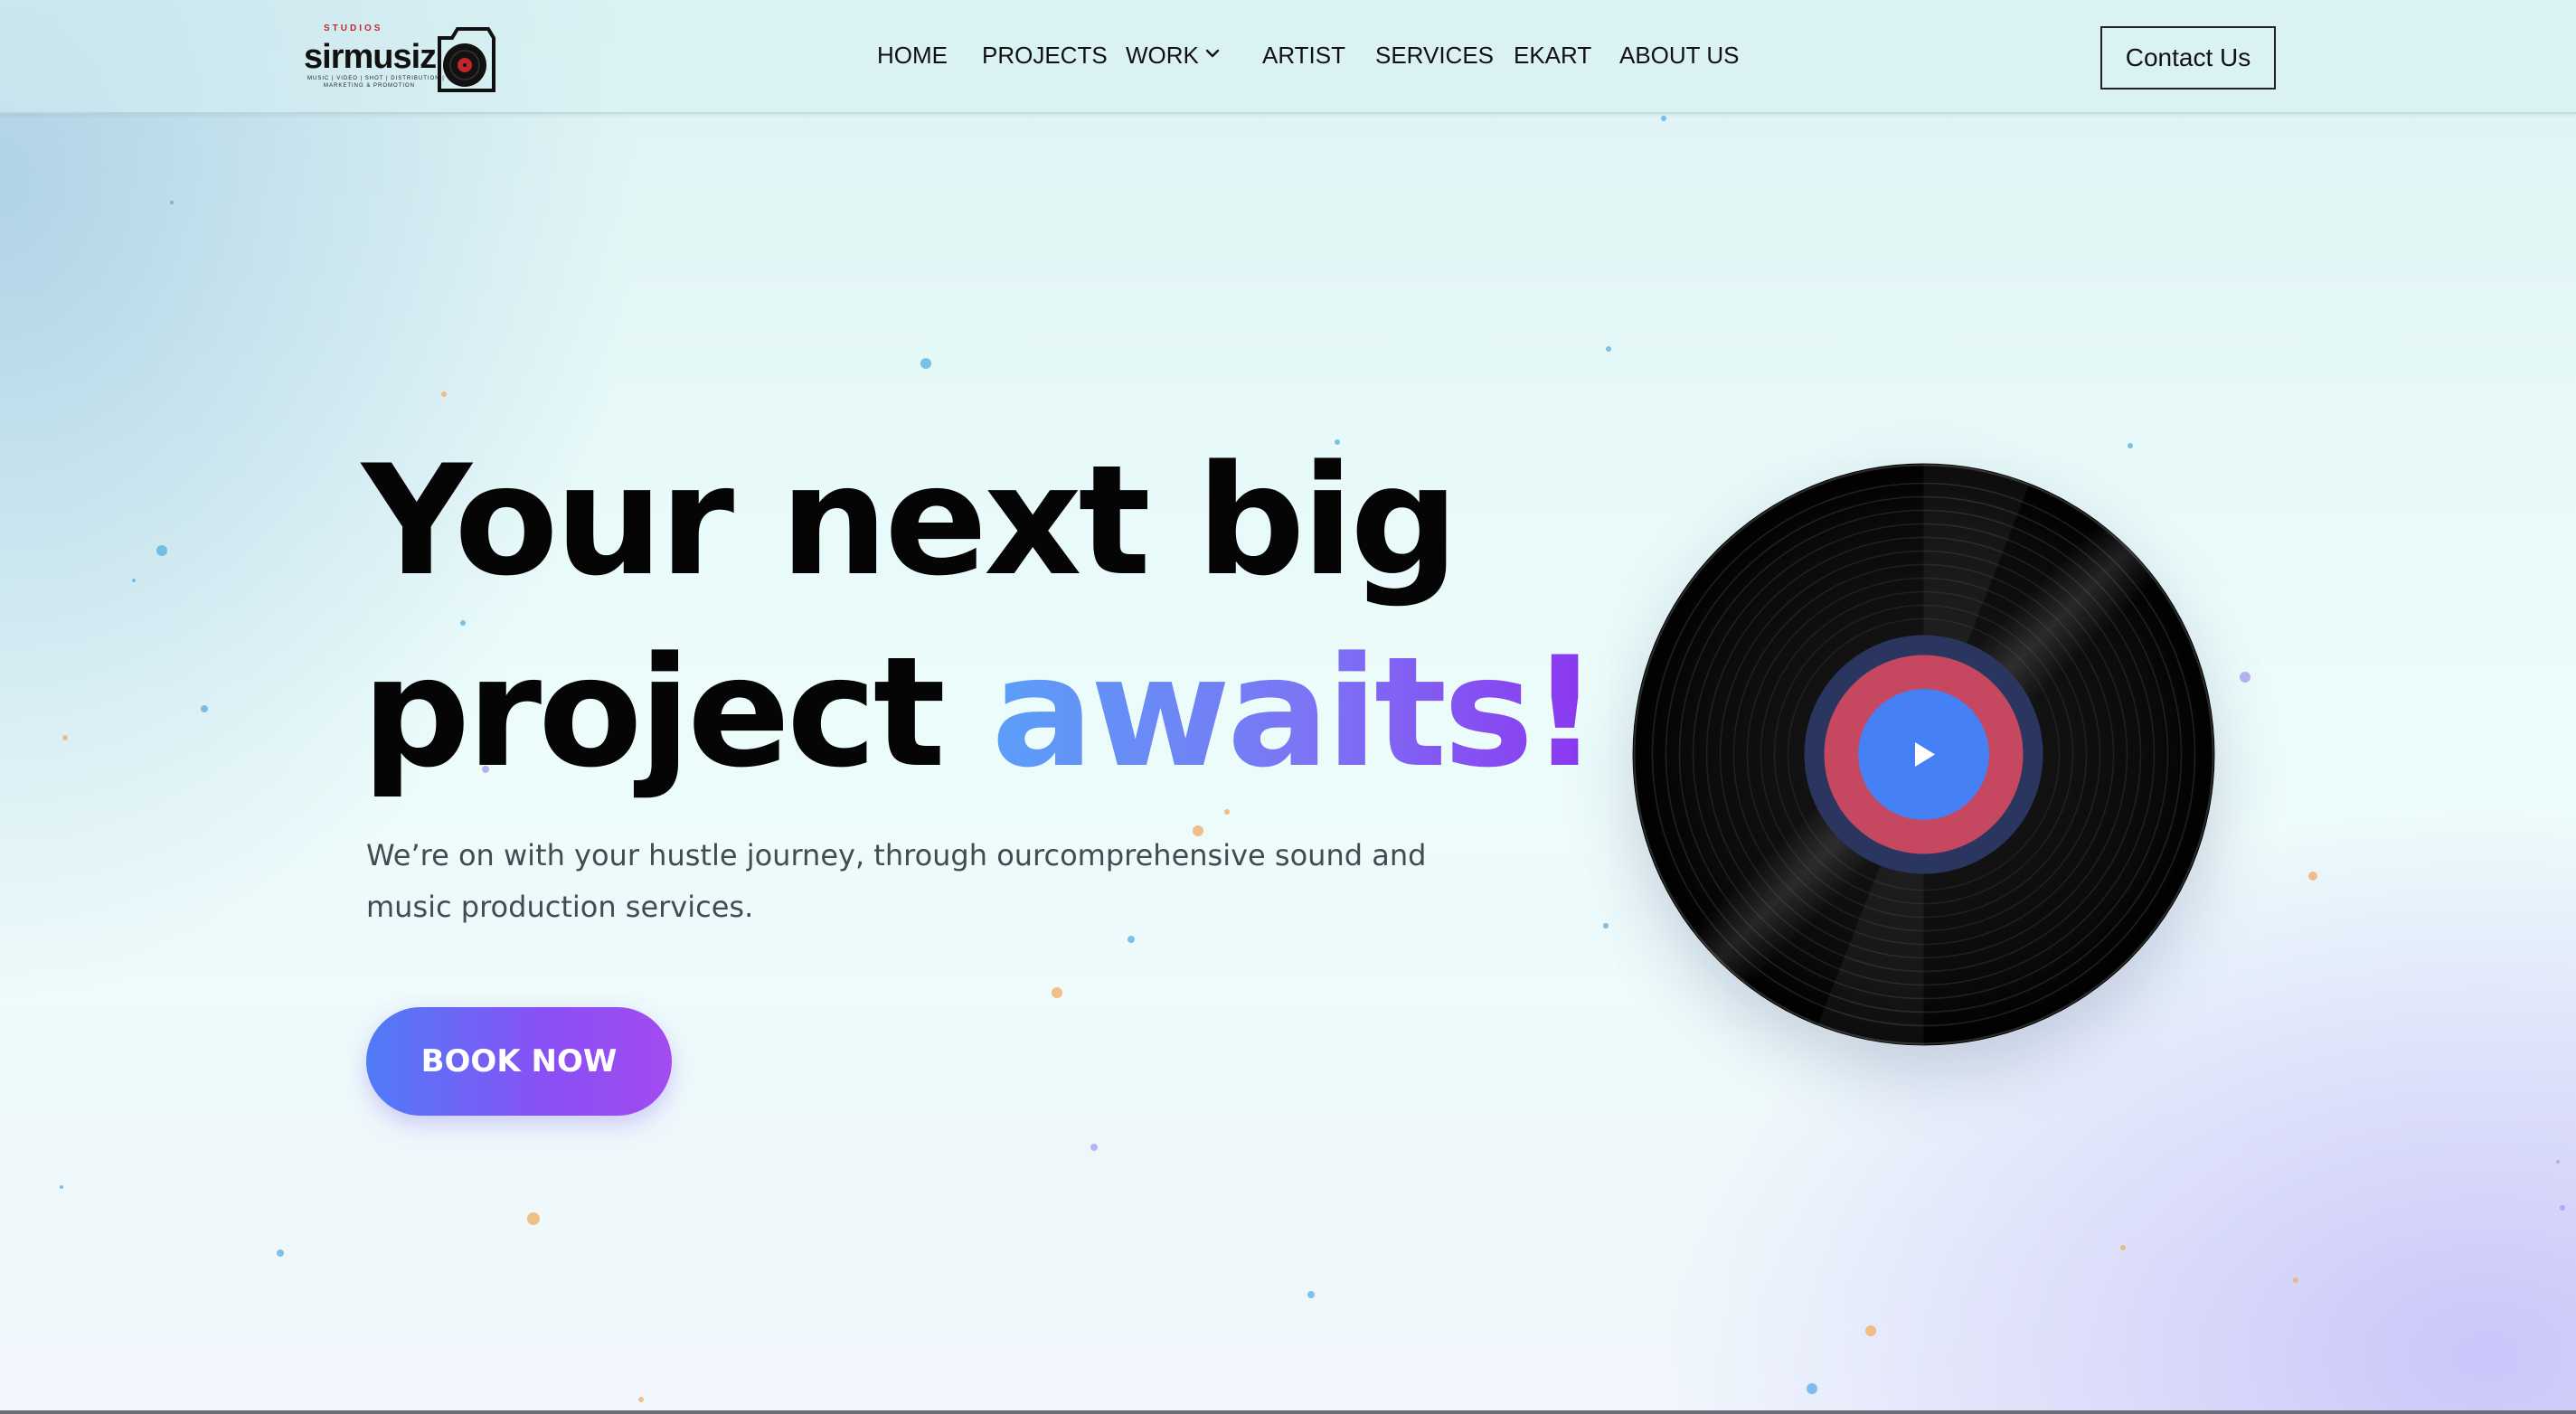  I want to click on vinyl-player, so click(1923, 754).